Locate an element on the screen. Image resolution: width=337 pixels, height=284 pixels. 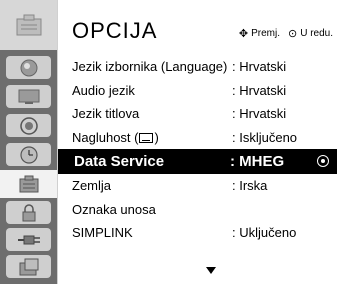
navigate-arrows-icon: ✥ is located at coordinates (243, 33).